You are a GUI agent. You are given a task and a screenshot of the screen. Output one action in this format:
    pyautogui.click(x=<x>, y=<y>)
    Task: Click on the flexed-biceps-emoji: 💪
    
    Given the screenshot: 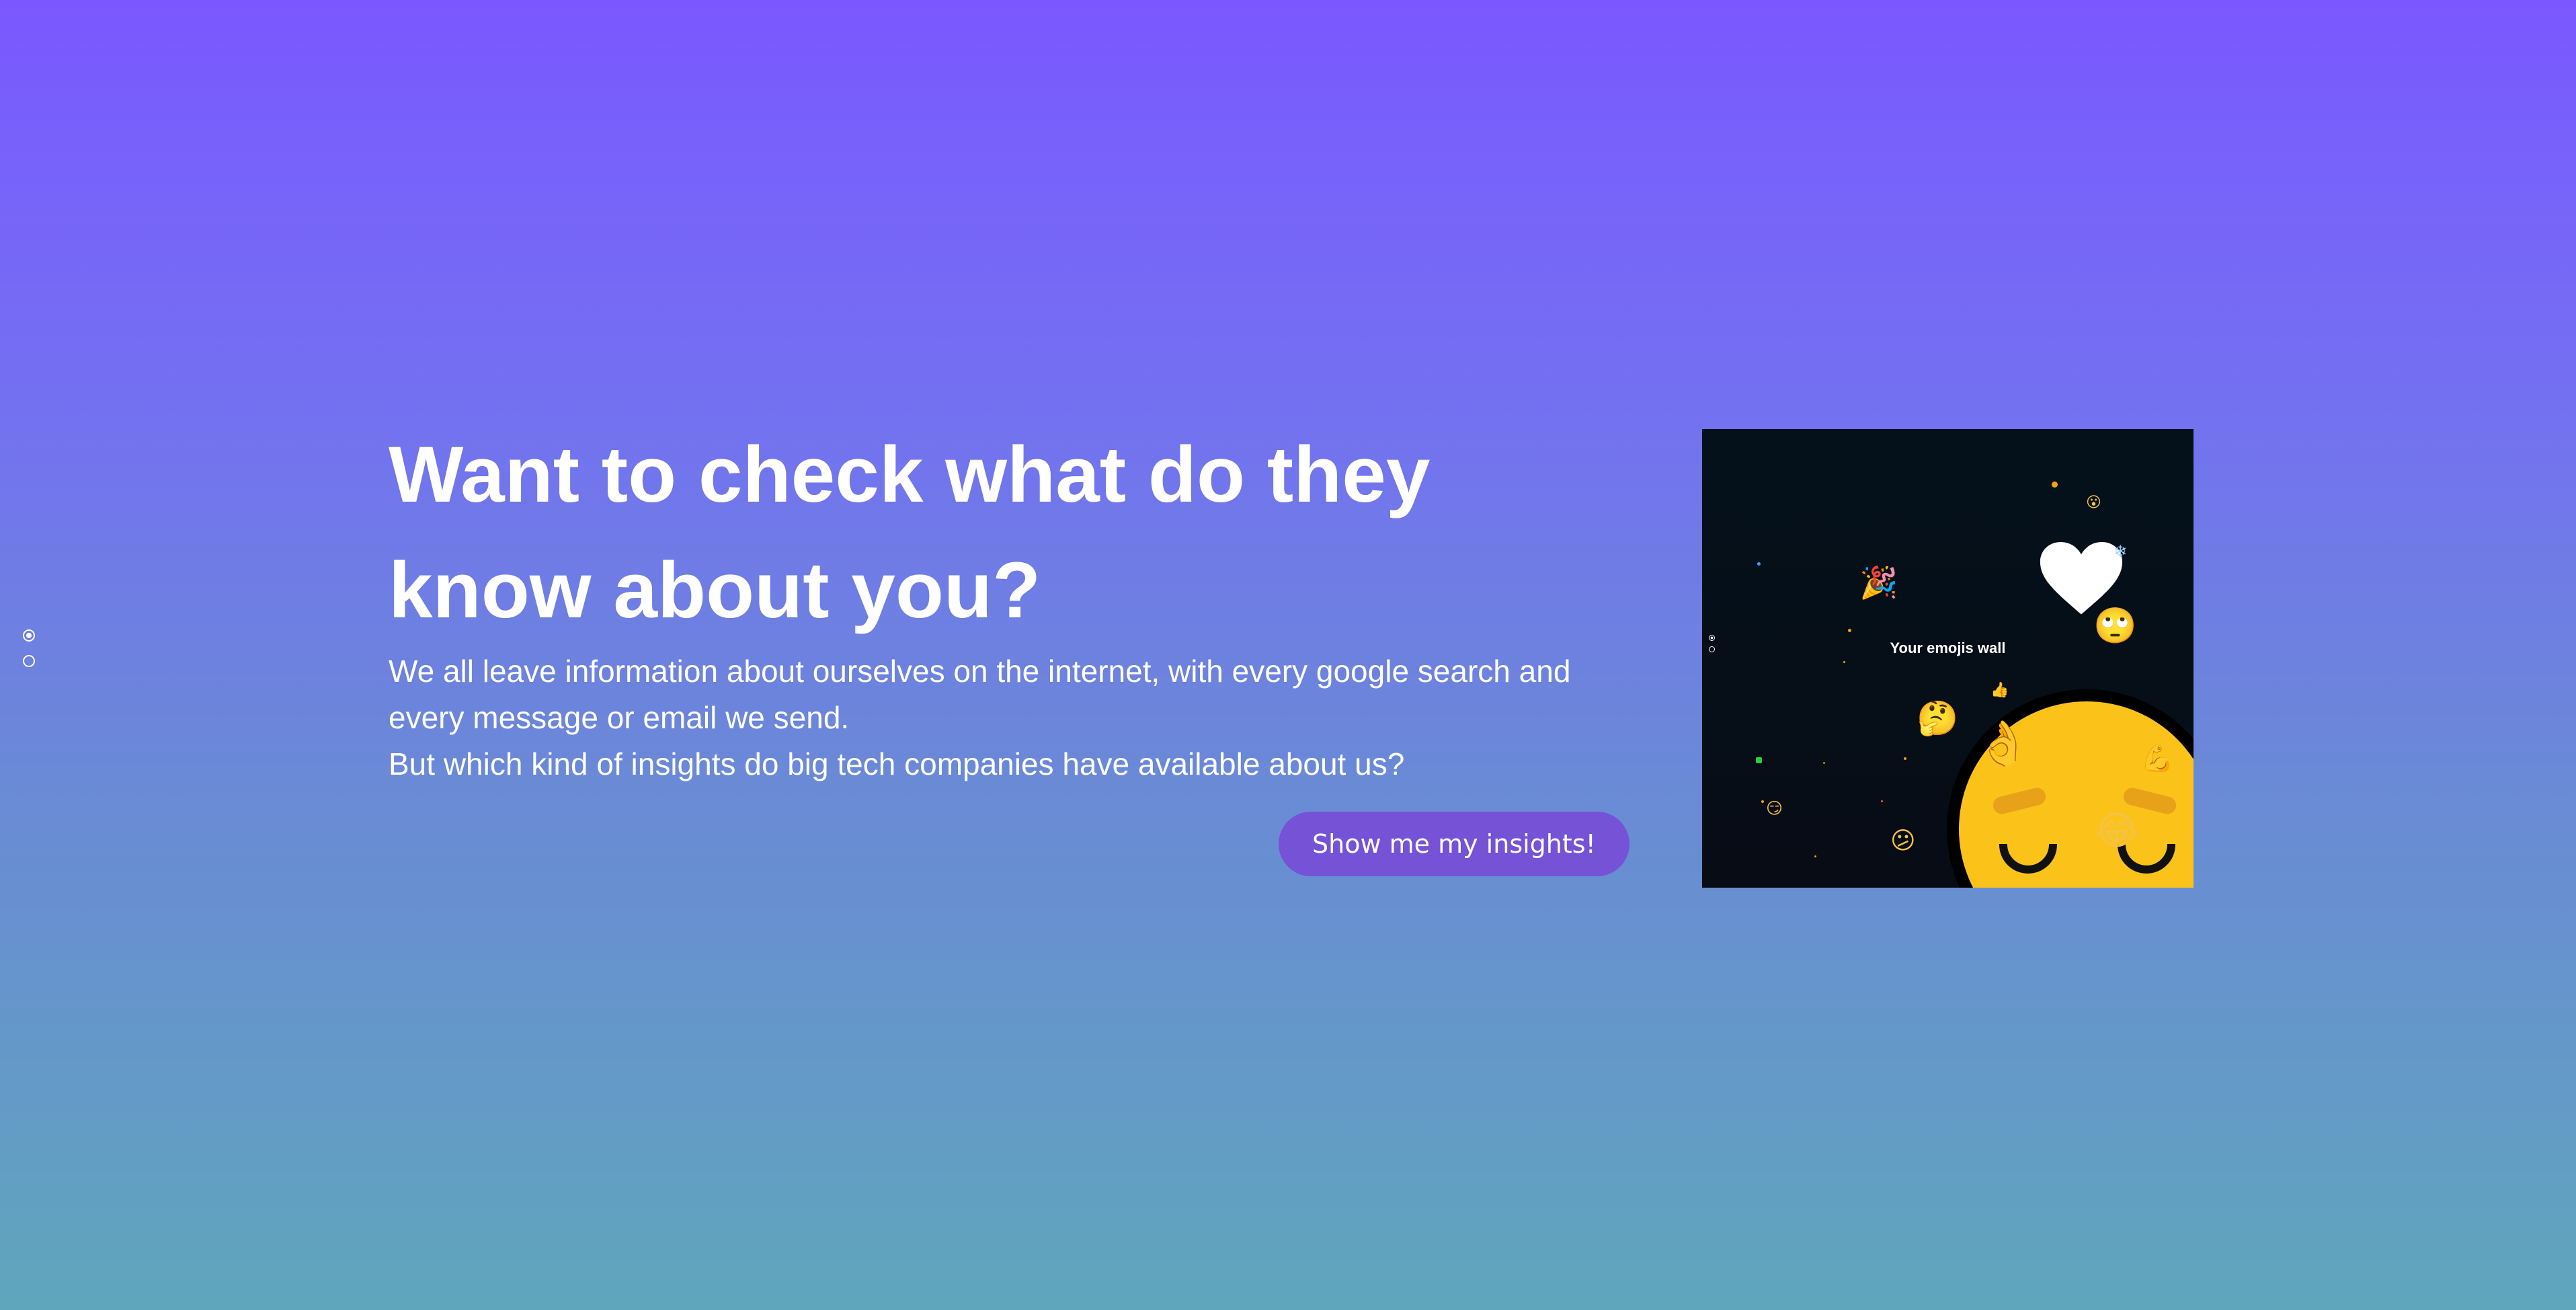 What is the action you would take?
    pyautogui.click(x=2157, y=758)
    